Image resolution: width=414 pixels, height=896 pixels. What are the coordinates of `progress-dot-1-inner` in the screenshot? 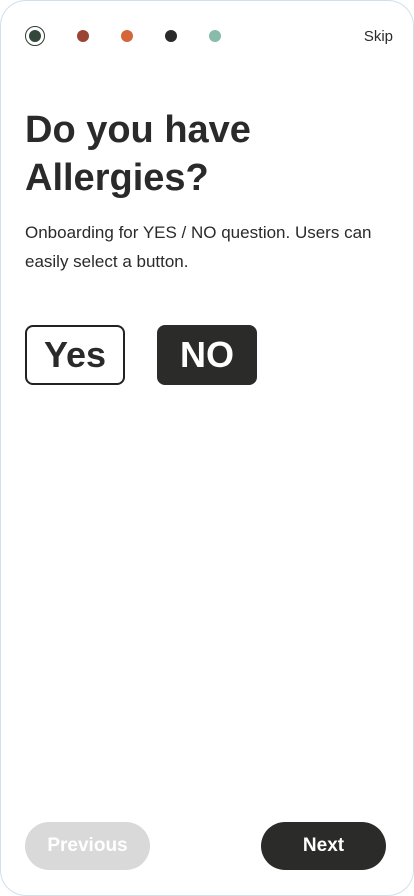 It's located at (35, 36).